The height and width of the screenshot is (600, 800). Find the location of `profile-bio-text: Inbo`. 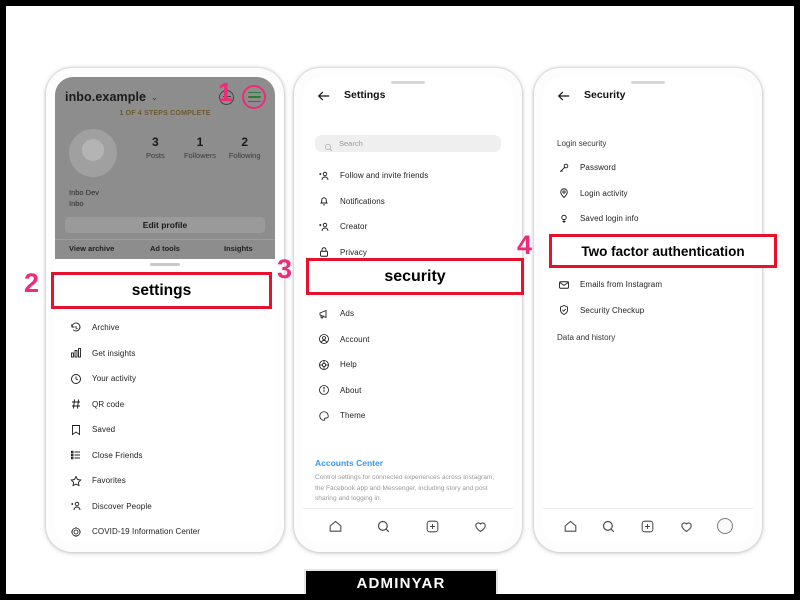

profile-bio-text: Inbo is located at coordinates (76, 203).